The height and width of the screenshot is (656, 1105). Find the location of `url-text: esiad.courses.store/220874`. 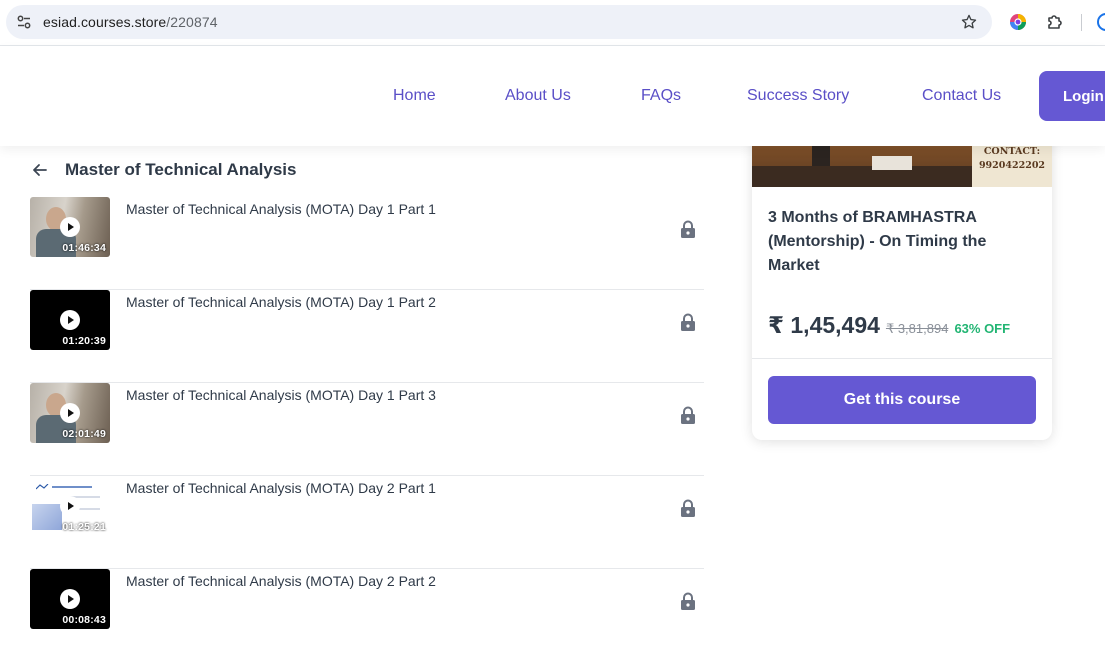

url-text: esiad.courses.store/220874 is located at coordinates (130, 22).